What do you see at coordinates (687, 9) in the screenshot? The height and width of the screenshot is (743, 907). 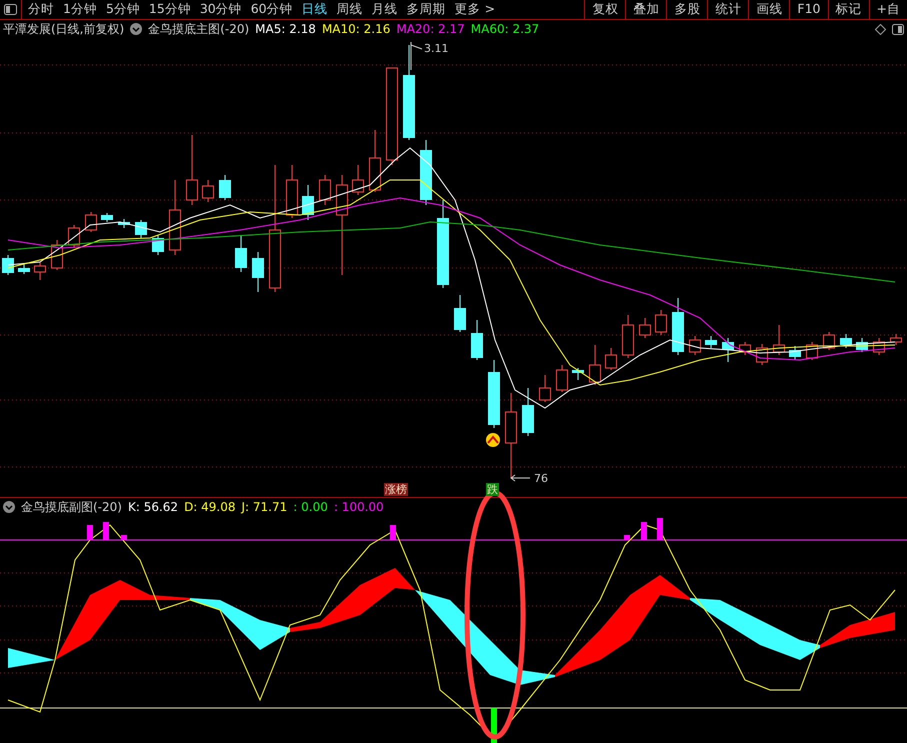 I see `toolbar-button: 多股` at bounding box center [687, 9].